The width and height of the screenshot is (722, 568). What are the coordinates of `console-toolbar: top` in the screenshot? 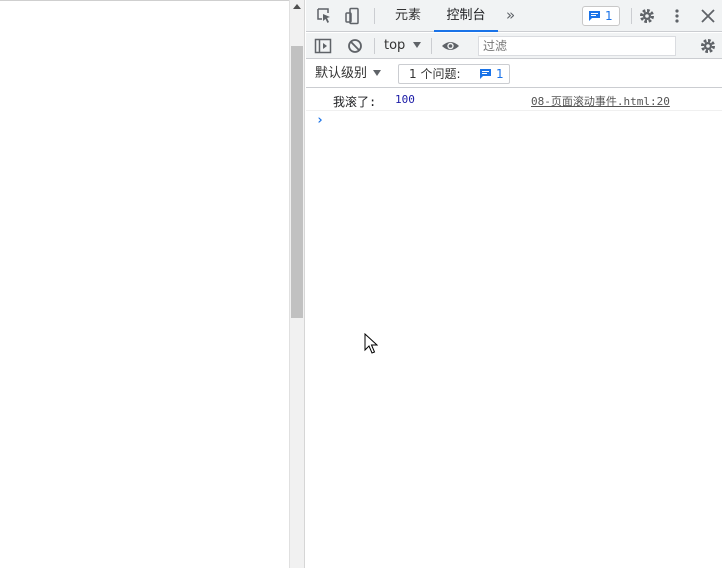 It's located at (514, 46).